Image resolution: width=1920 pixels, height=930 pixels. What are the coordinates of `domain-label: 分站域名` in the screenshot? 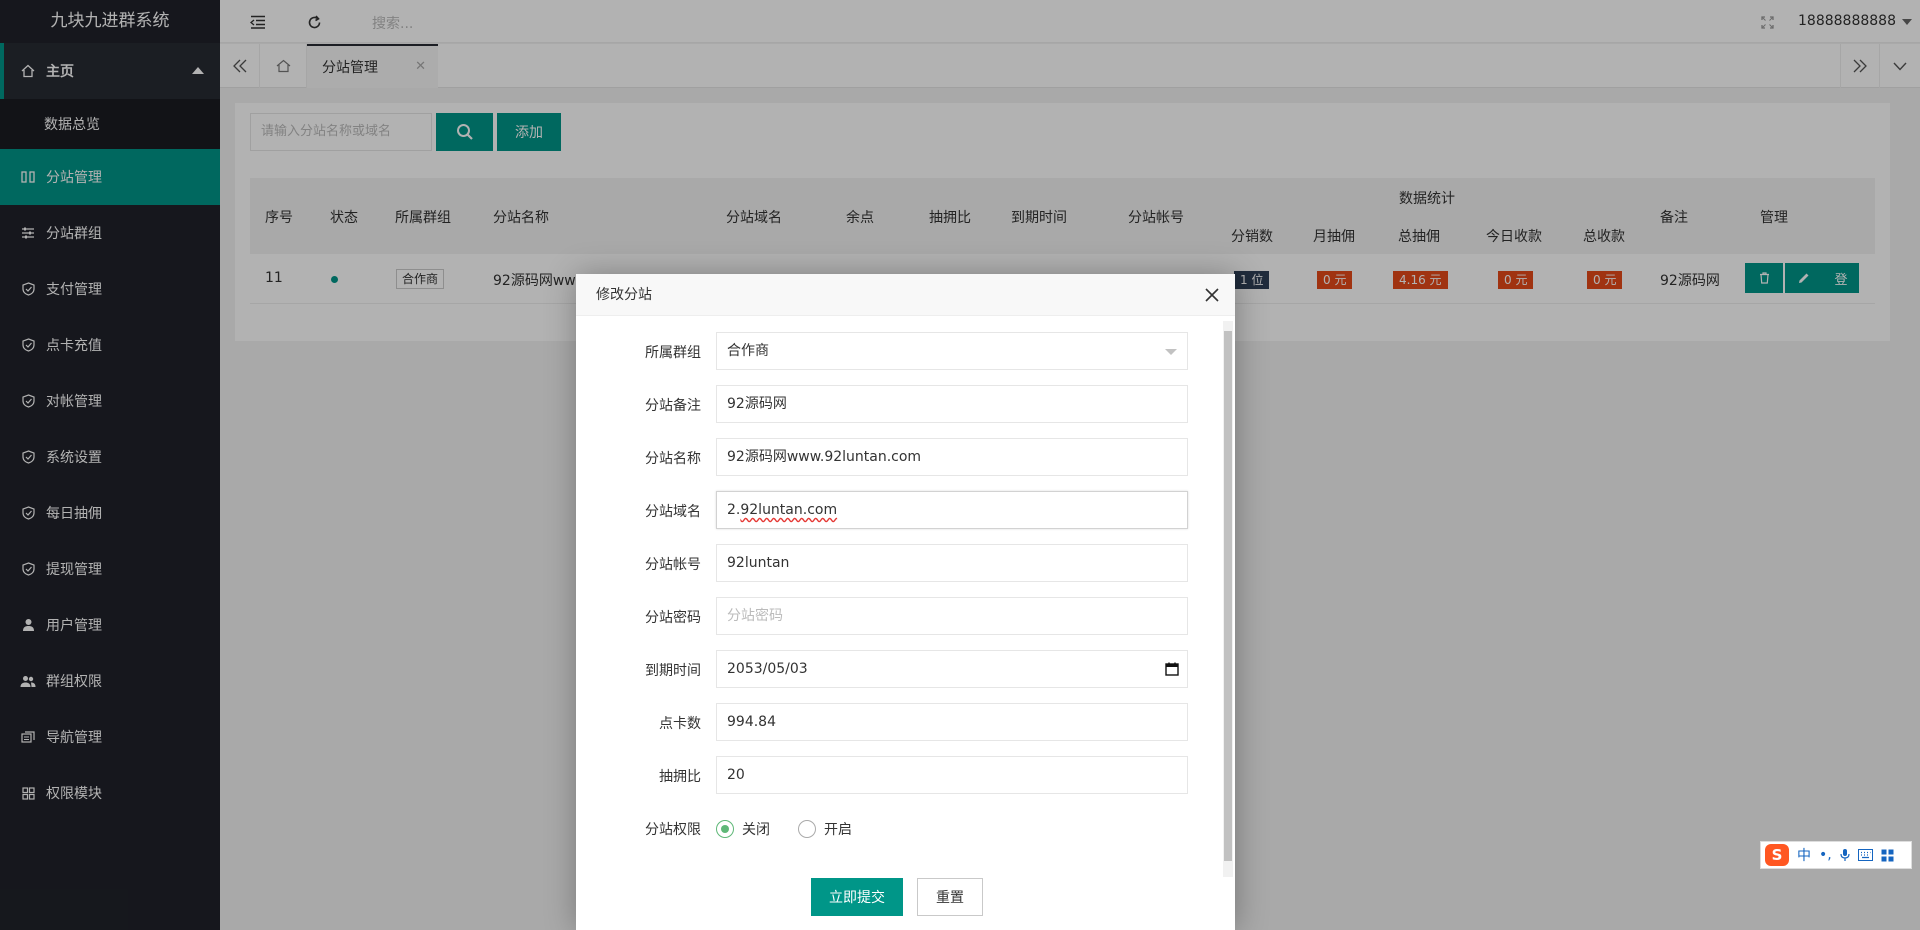 It's located at (673, 512).